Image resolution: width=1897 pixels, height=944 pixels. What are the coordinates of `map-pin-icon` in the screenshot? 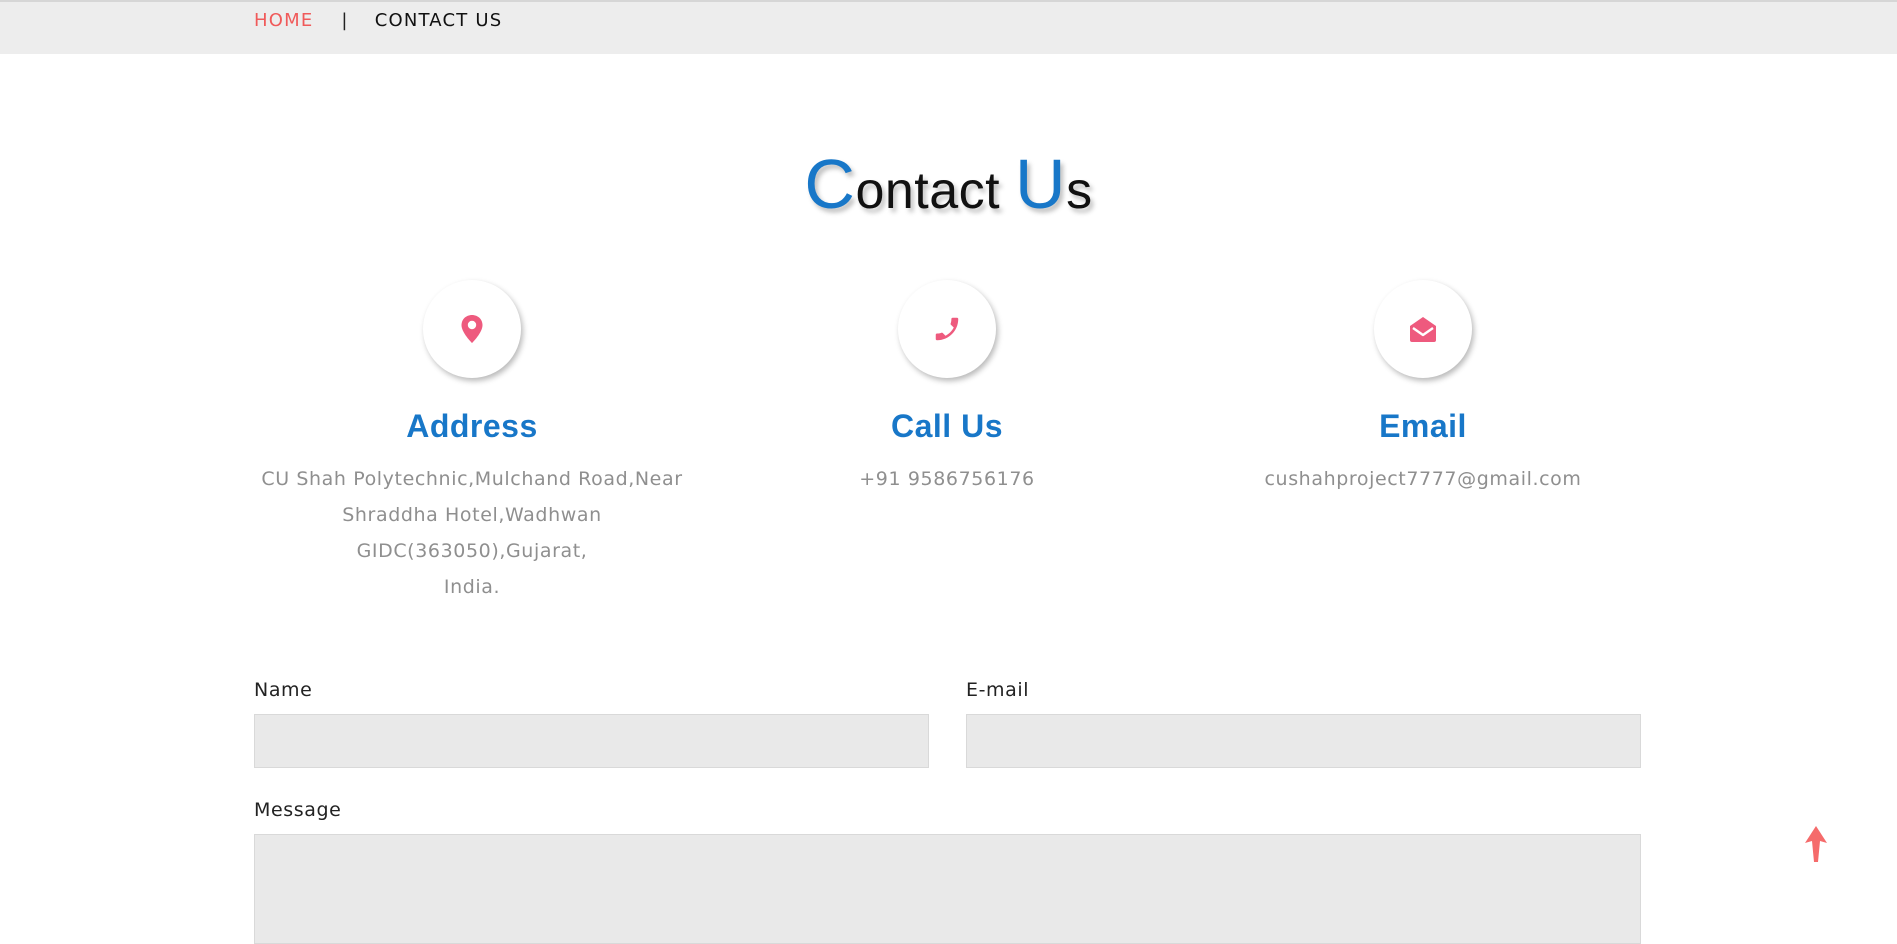 It's located at (472, 329).